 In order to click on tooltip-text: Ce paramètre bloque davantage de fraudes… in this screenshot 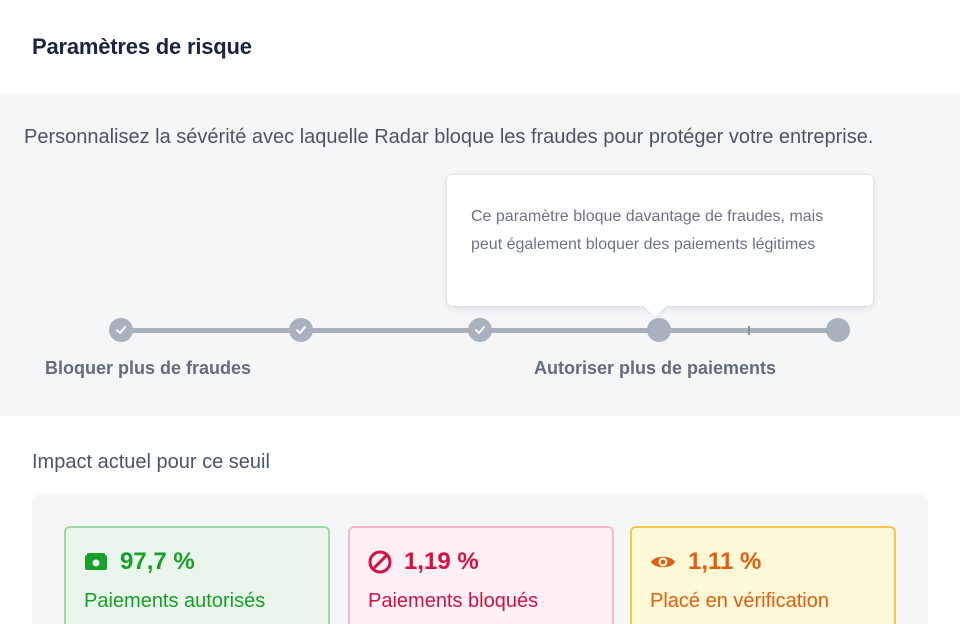, I will do `click(647, 230)`.